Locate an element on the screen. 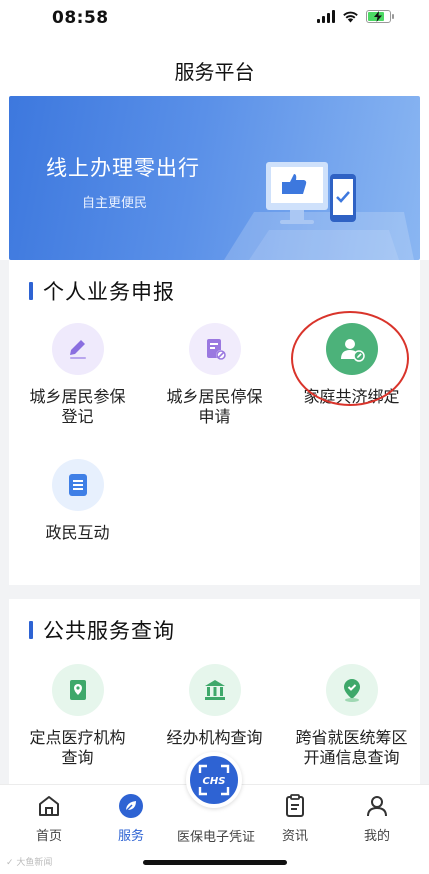 This screenshot has width=429, height=874. location-check-icon is located at coordinates (351, 690).